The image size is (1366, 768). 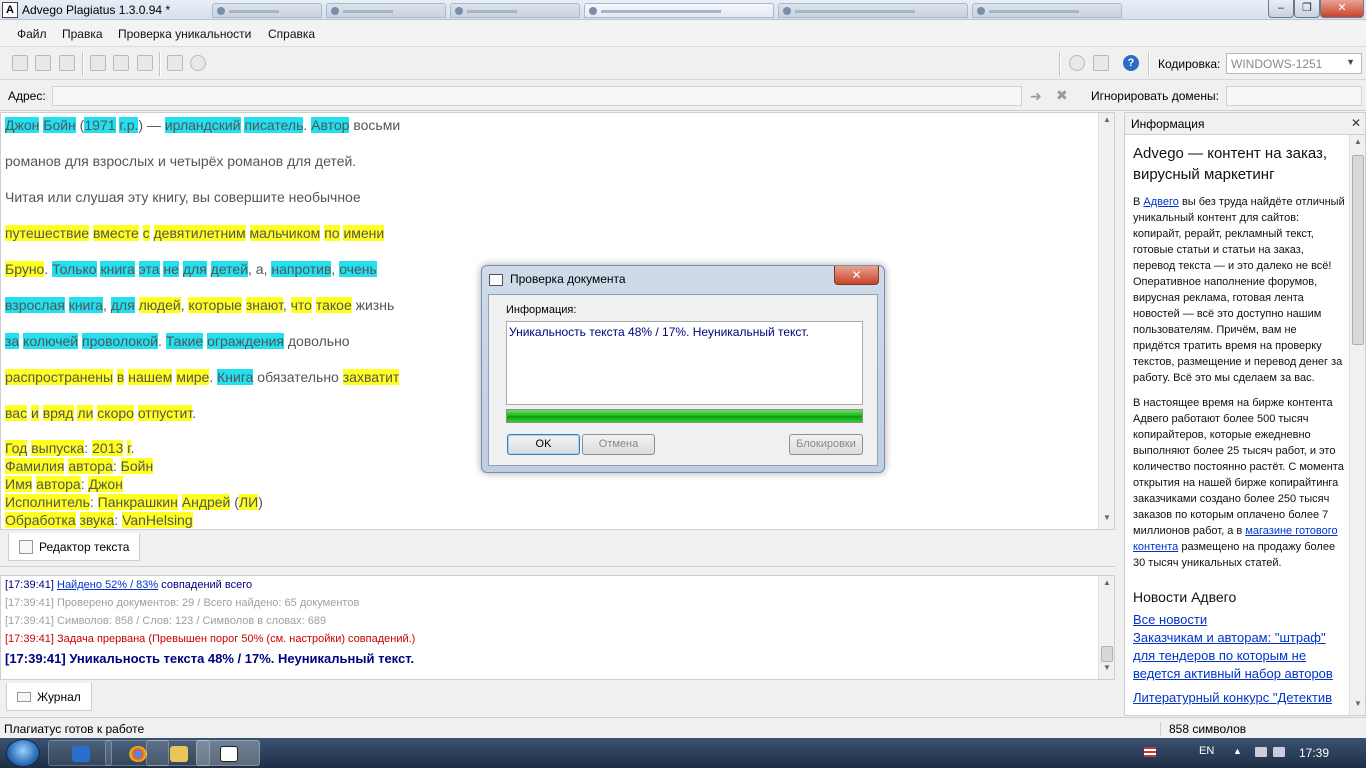 I want to click on text-fragment: :, so click(x=118, y=520).